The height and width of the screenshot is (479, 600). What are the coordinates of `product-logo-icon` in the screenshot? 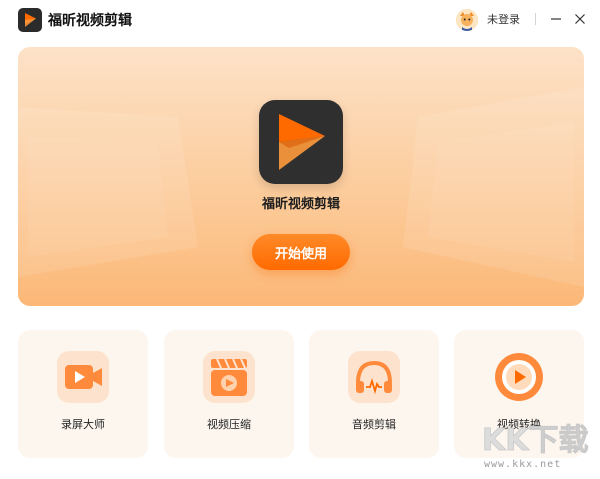 It's located at (301, 142).